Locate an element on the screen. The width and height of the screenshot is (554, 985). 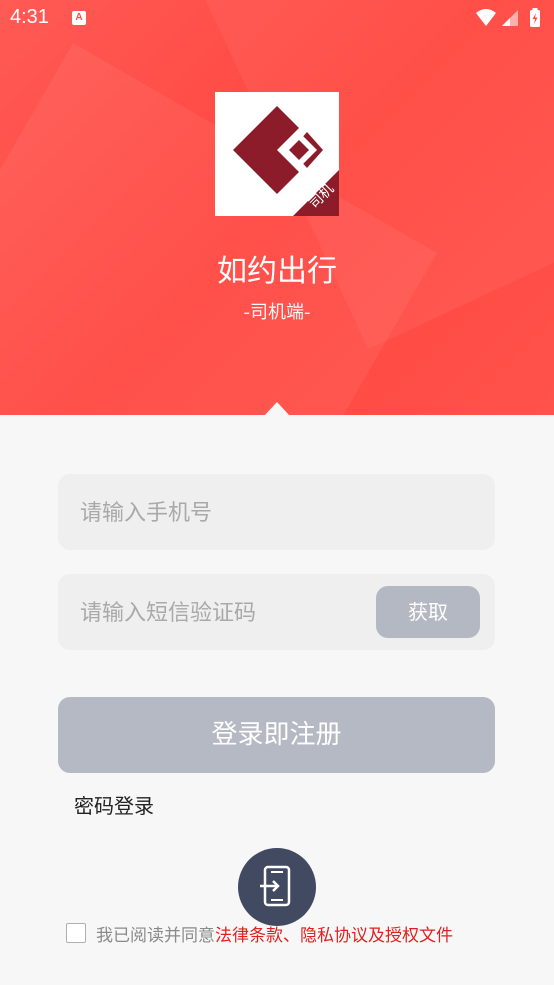
app-logo: 司机 is located at coordinates (277, 154).